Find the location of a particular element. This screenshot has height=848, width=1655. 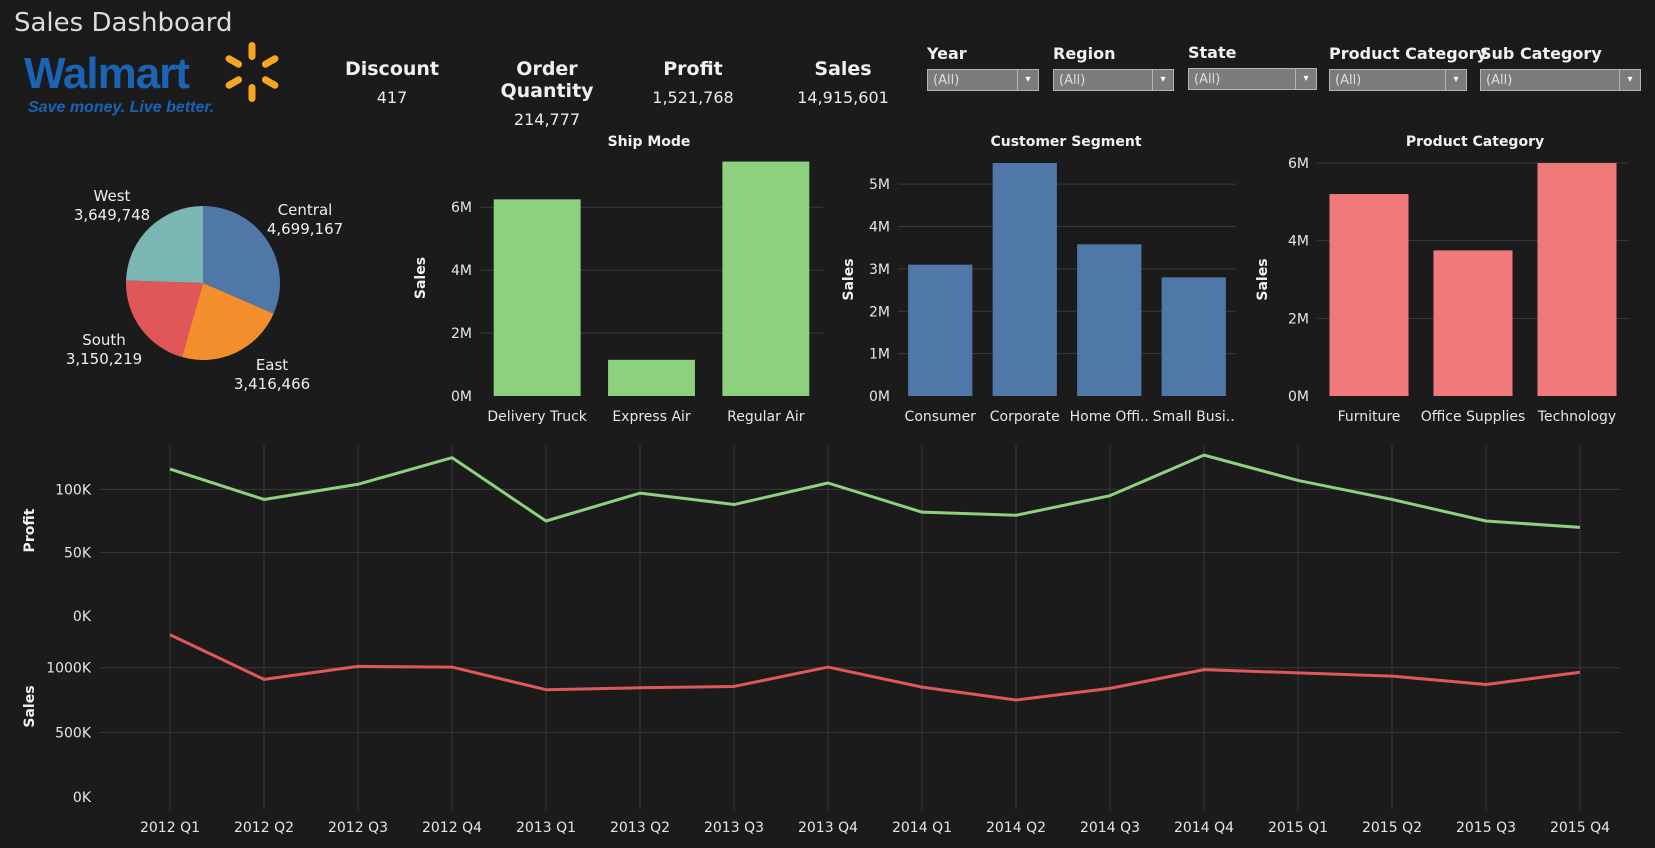

x-tick-label: 2014 Q3 is located at coordinates (1110, 828).